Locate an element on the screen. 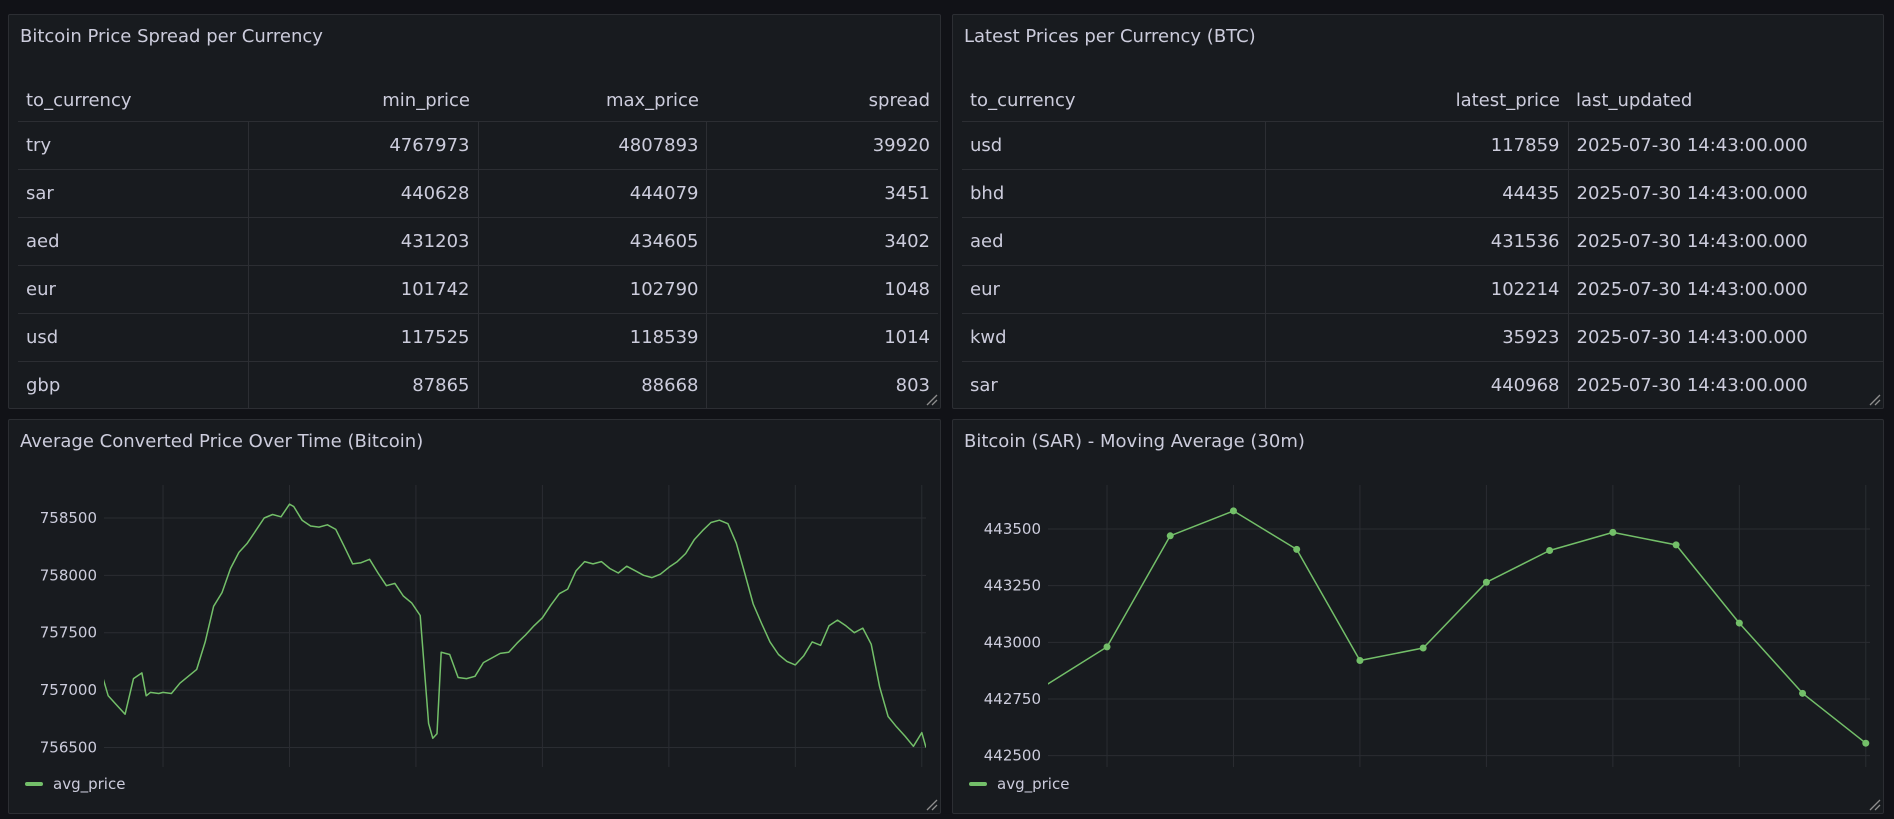  table-cell: 431203 is located at coordinates (363, 241).